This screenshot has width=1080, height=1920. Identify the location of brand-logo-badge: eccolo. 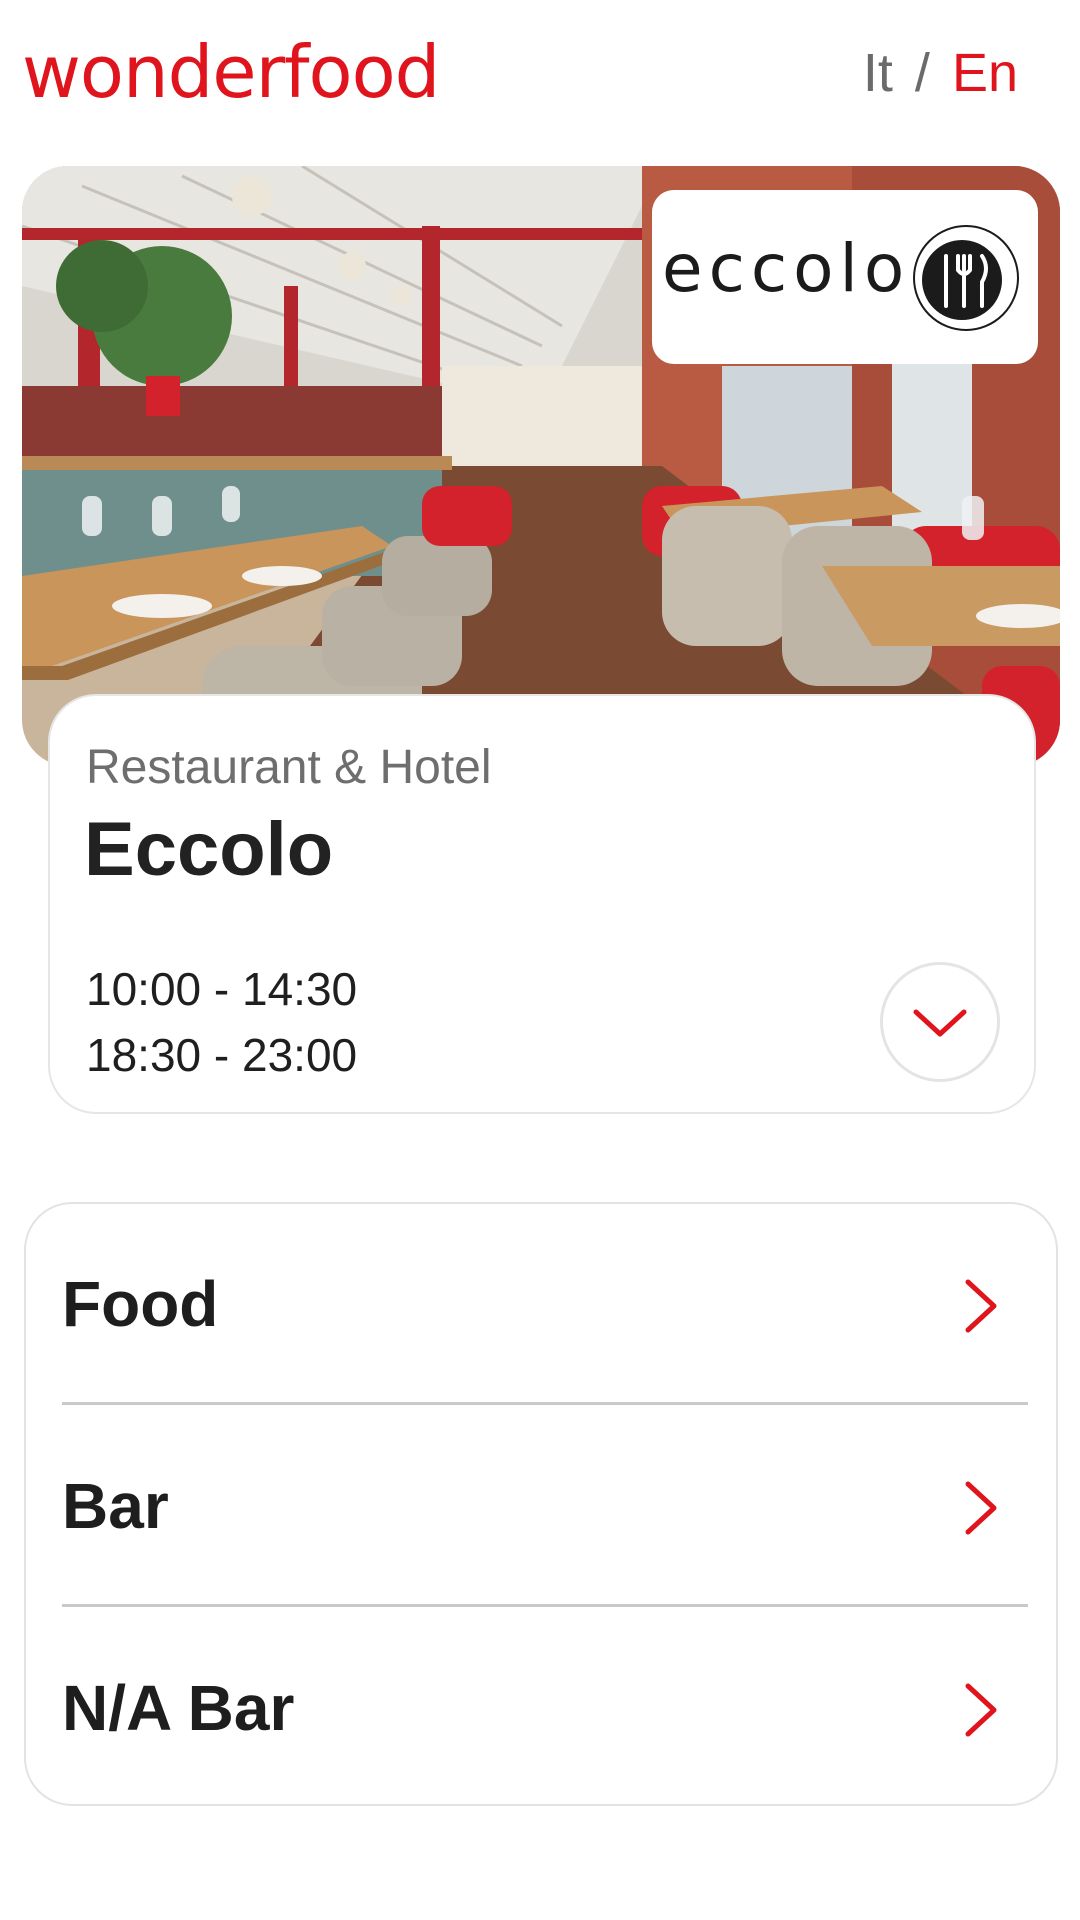
(845, 277).